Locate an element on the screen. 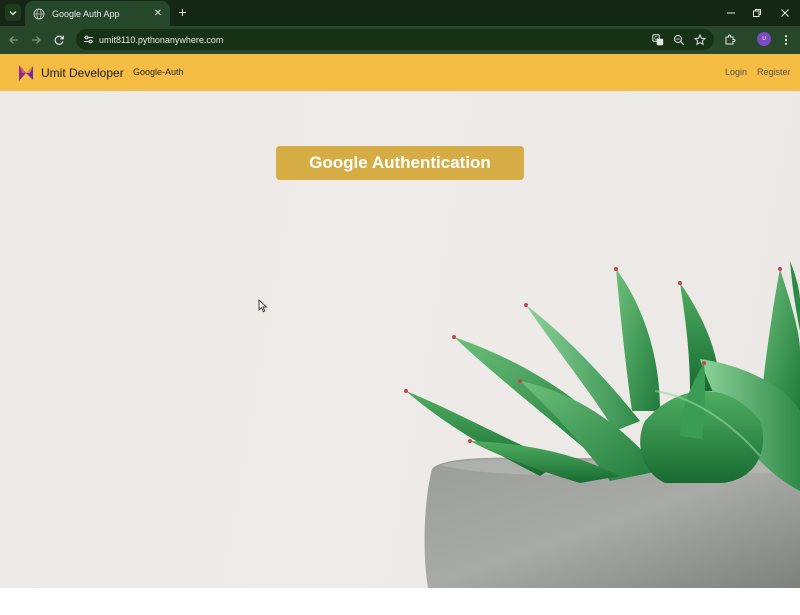 The height and width of the screenshot is (615, 800). address-bar: umit8110.pythonanywhere.com G is located at coordinates (395, 39).